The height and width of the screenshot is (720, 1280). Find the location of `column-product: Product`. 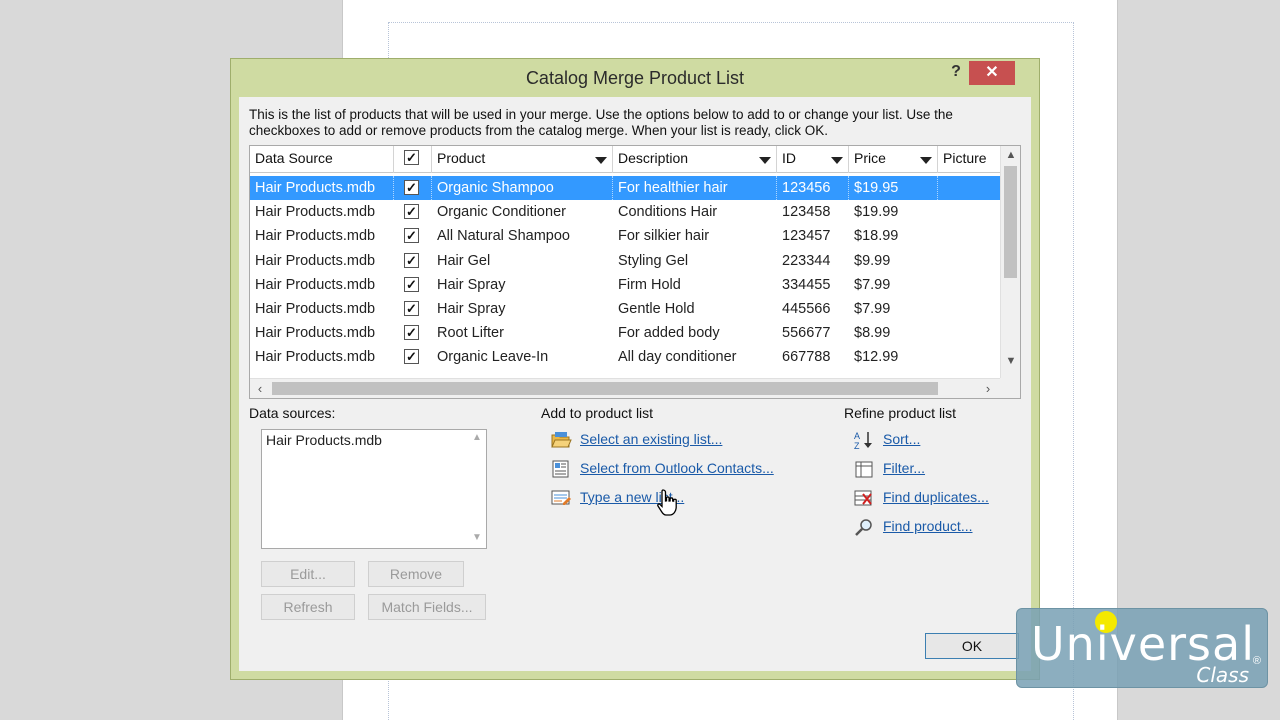

column-product: Product is located at coordinates (522, 159).